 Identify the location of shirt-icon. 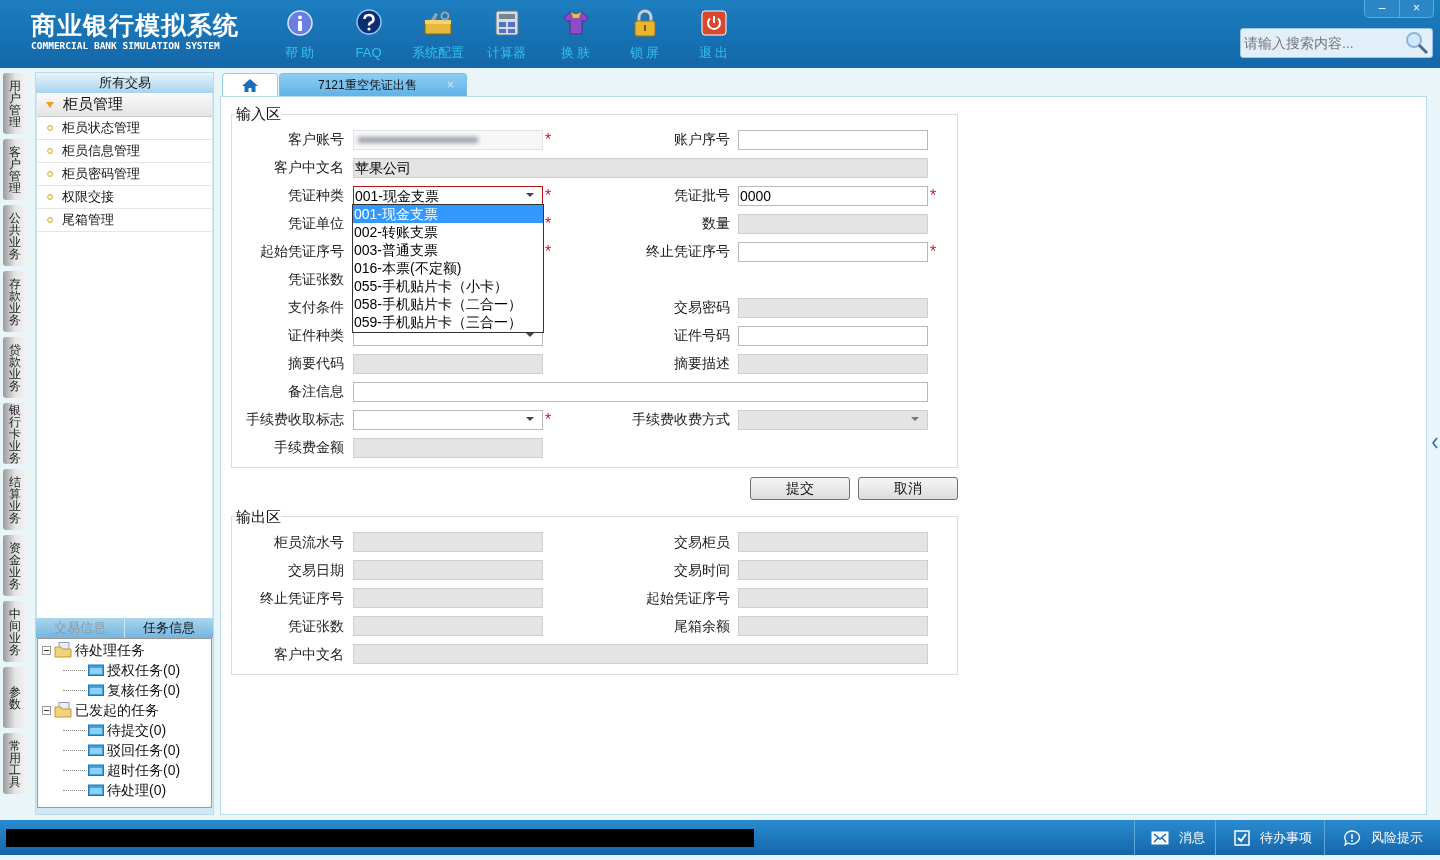
(575, 23).